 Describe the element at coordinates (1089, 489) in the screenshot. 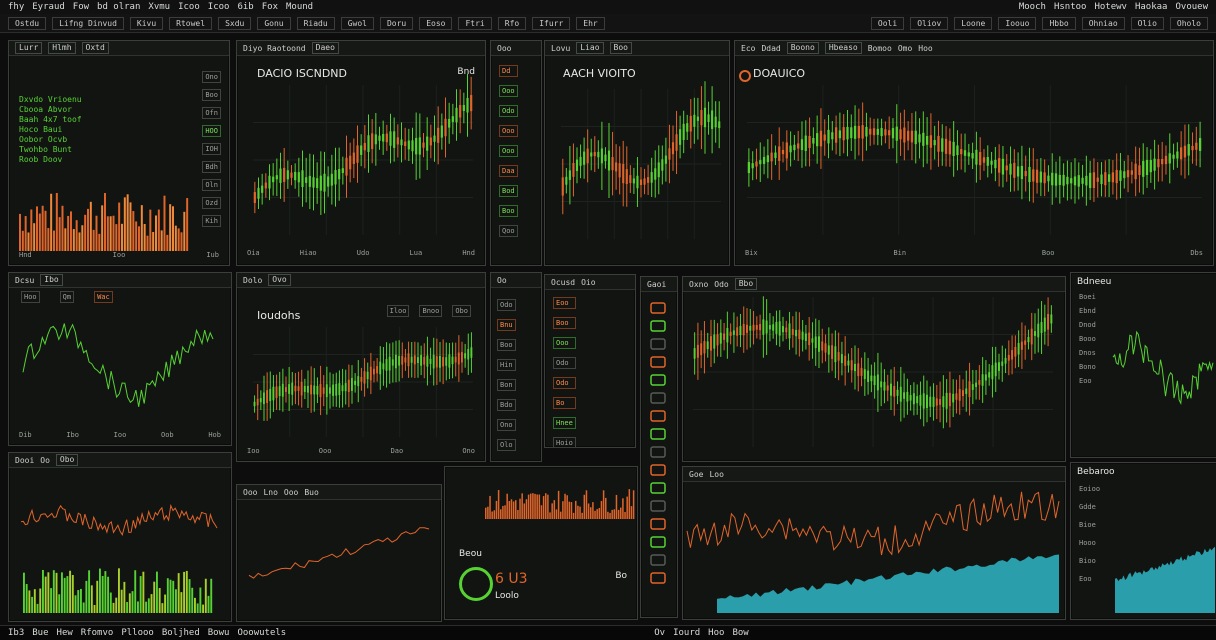

I see `list-item: Eoioo` at that location.